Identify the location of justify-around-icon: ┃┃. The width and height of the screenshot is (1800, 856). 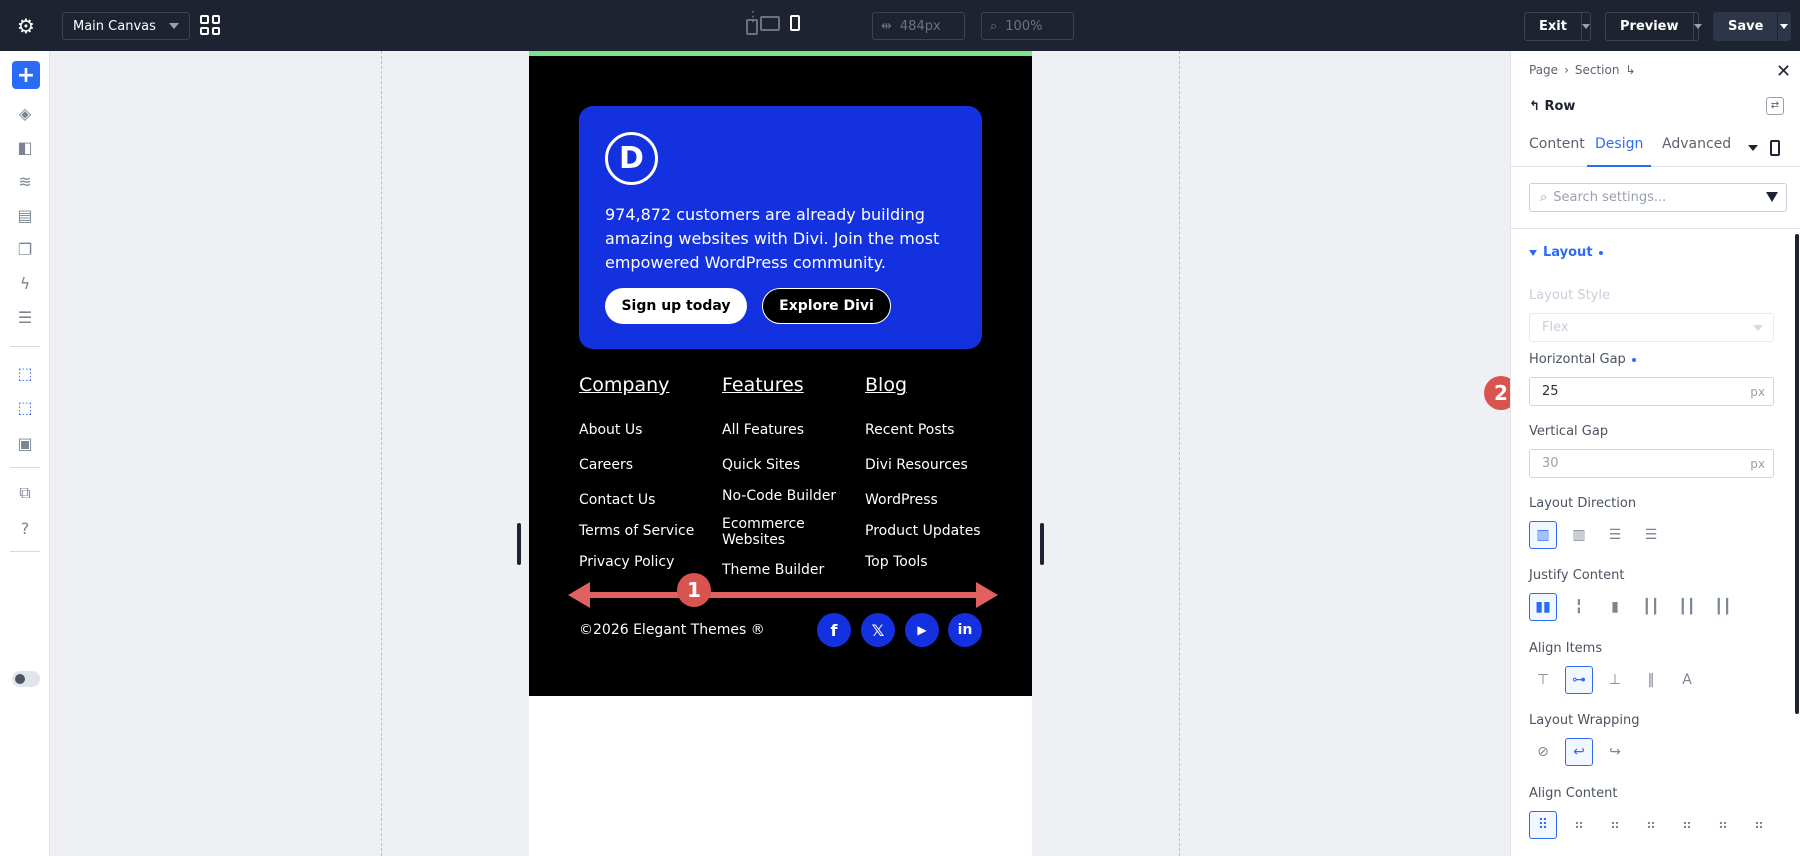
(1687, 607).